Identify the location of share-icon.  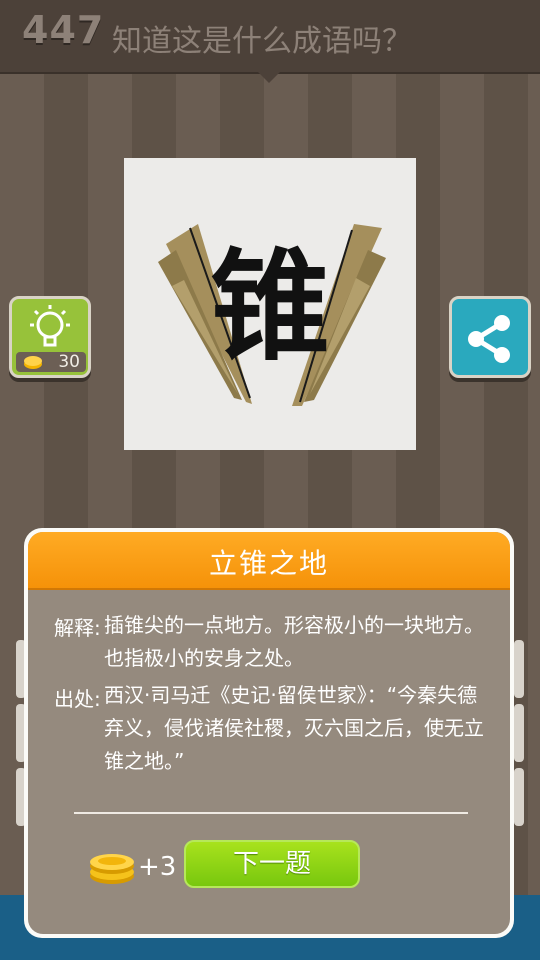
(489, 339).